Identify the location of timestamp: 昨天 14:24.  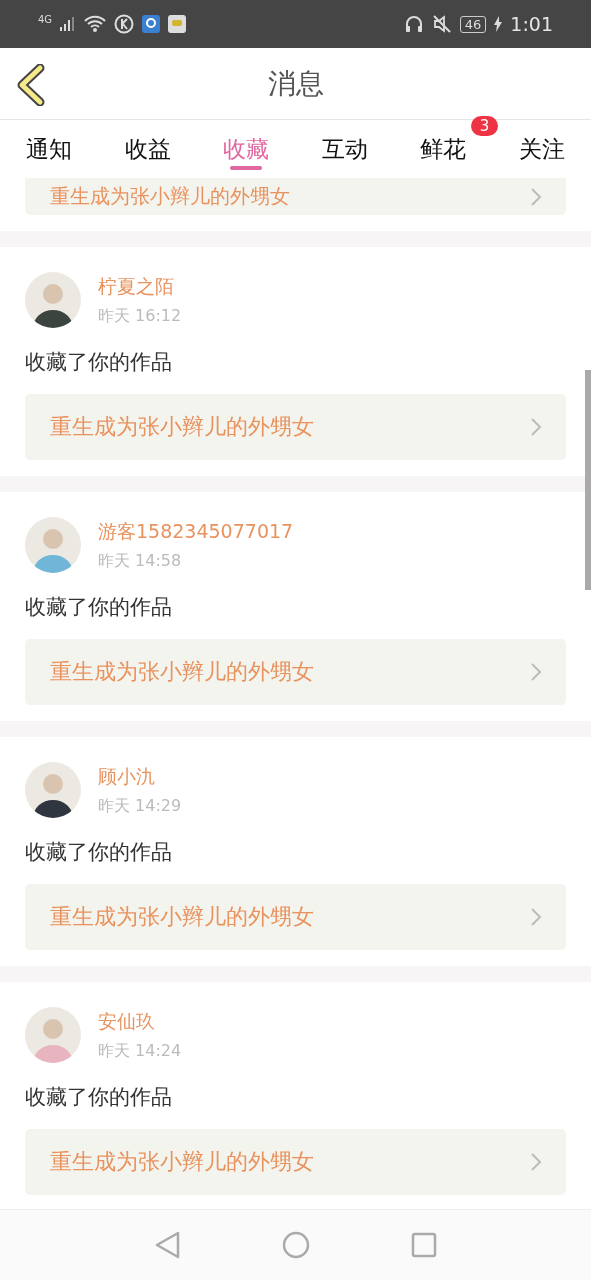
(140, 1051).